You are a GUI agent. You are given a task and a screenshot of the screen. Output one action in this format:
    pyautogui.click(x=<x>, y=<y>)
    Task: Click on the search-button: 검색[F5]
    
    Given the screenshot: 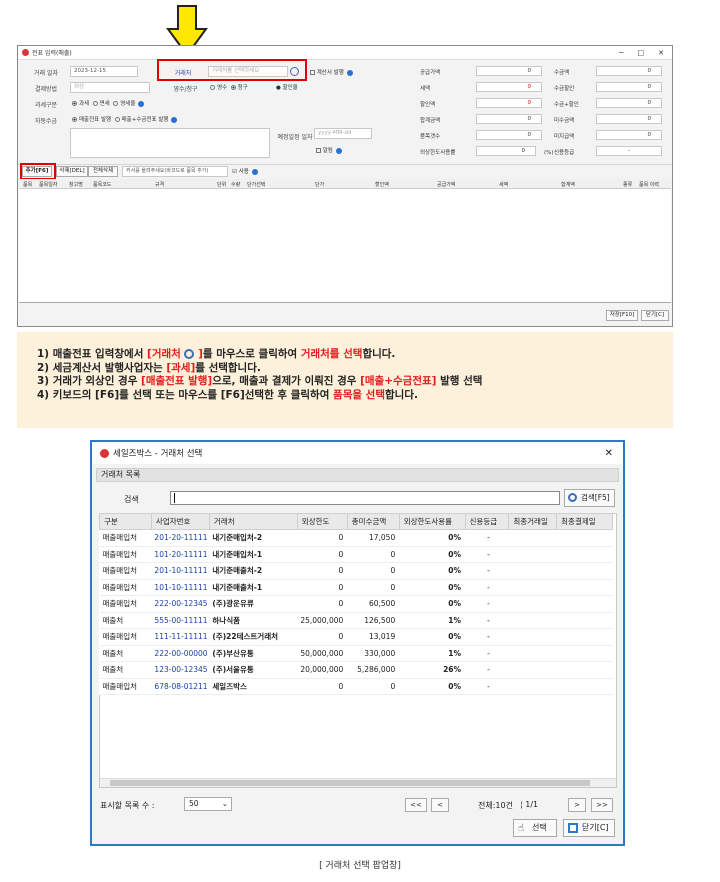 What is the action you would take?
    pyautogui.click(x=589, y=498)
    